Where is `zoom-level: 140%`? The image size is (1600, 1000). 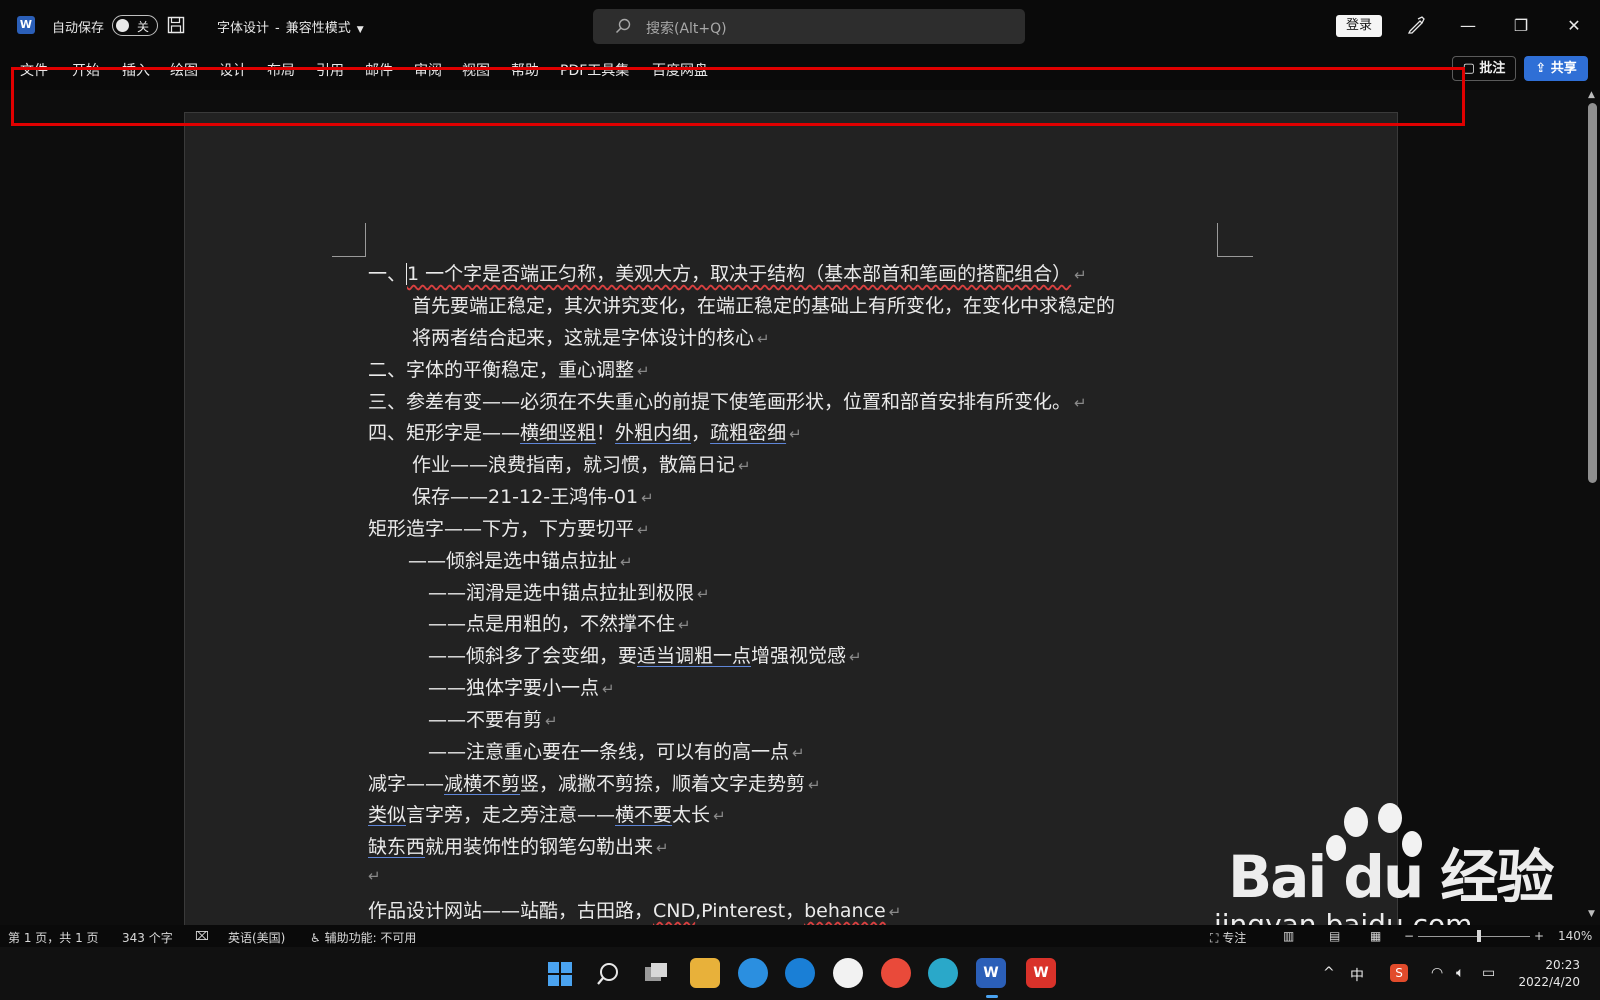 zoom-level: 140% is located at coordinates (1575, 936).